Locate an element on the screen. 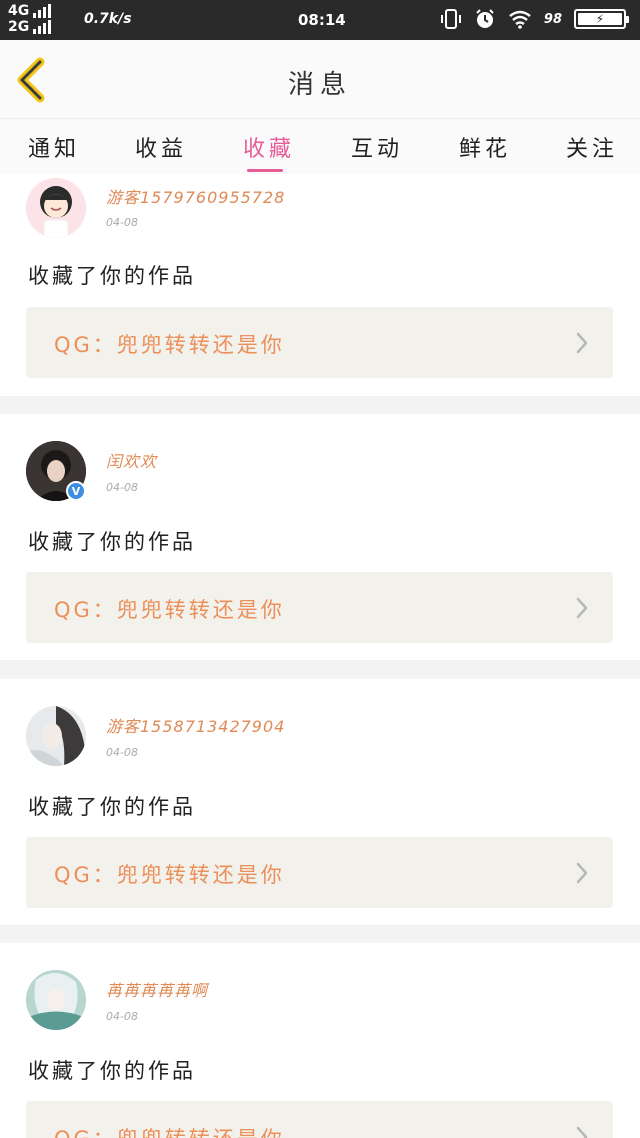 The height and width of the screenshot is (1138, 640). tab-bar: 通知 收益 收藏 互动 鲜花 关注 is located at coordinates (320, 146).